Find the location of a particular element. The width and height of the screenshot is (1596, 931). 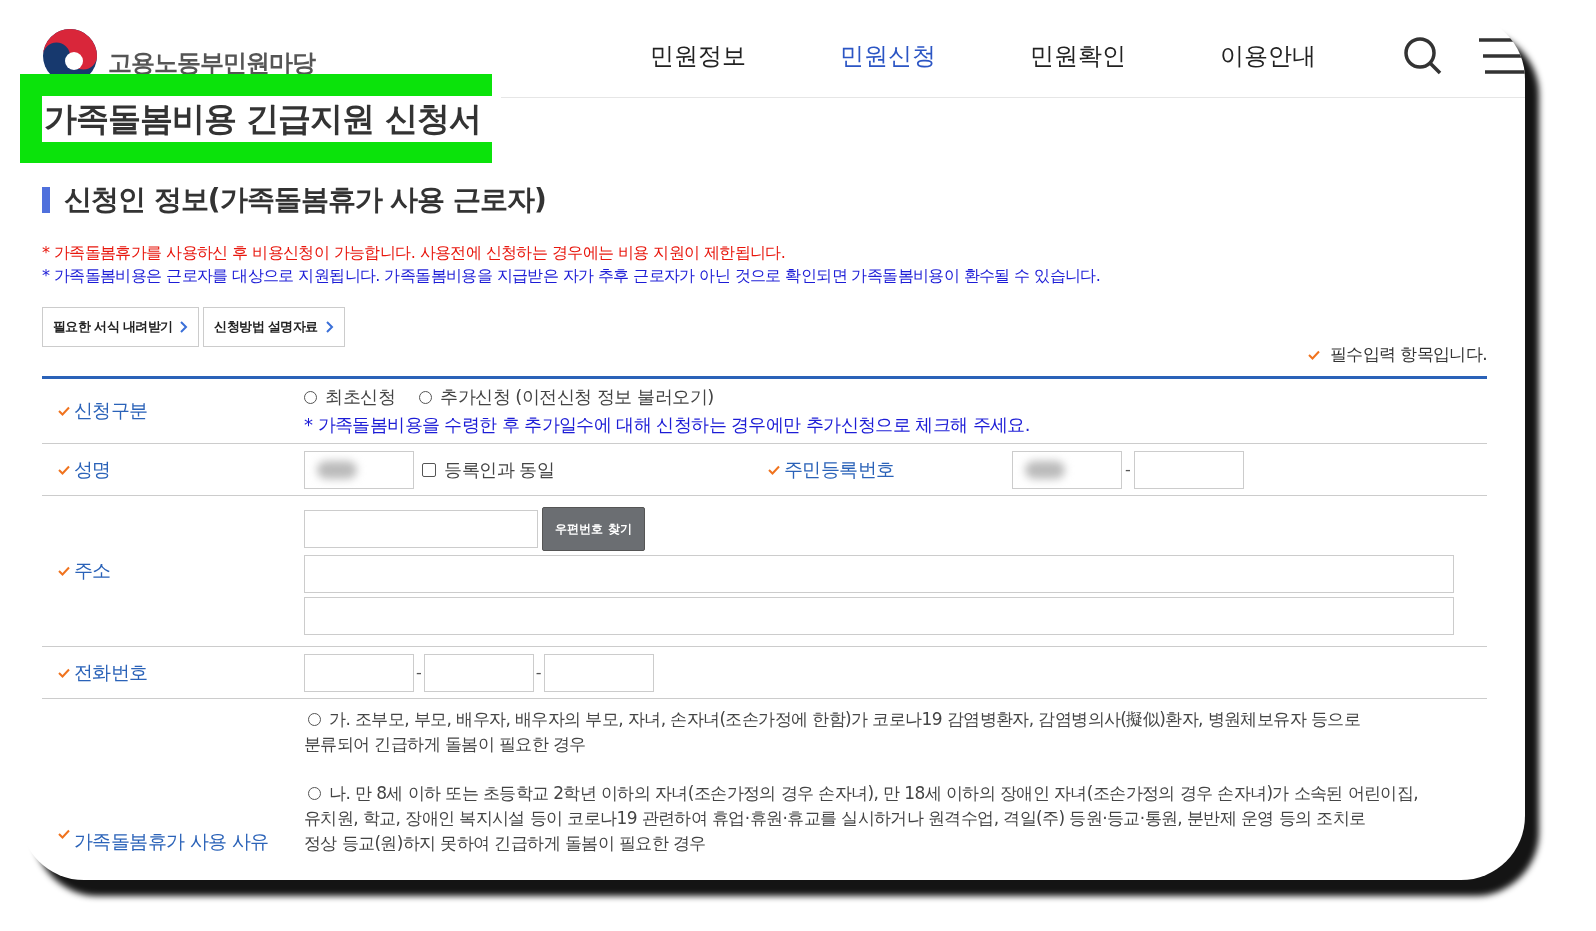

nav-link: 민원정보 is located at coordinates (698, 56).